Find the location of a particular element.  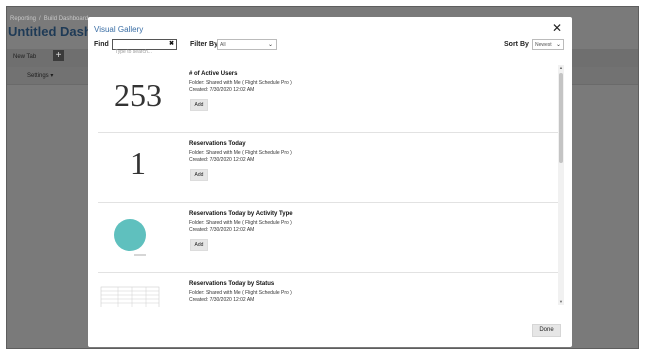

settings-menu: Settings ▾ is located at coordinates (40, 75).